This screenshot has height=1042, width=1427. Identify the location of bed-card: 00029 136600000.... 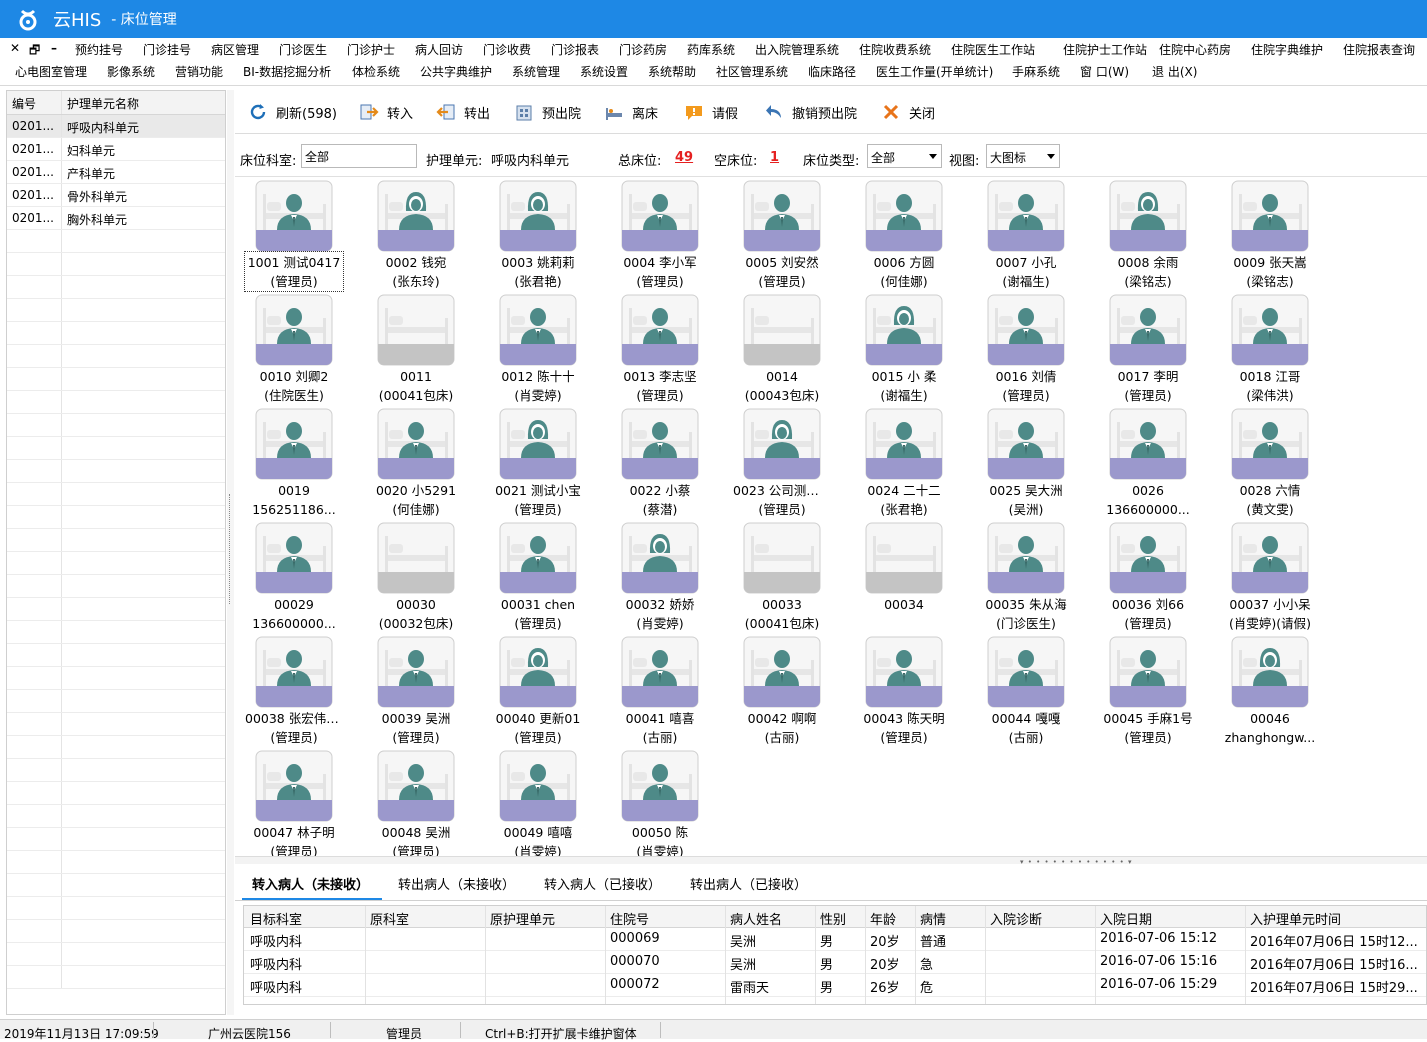
(294, 576).